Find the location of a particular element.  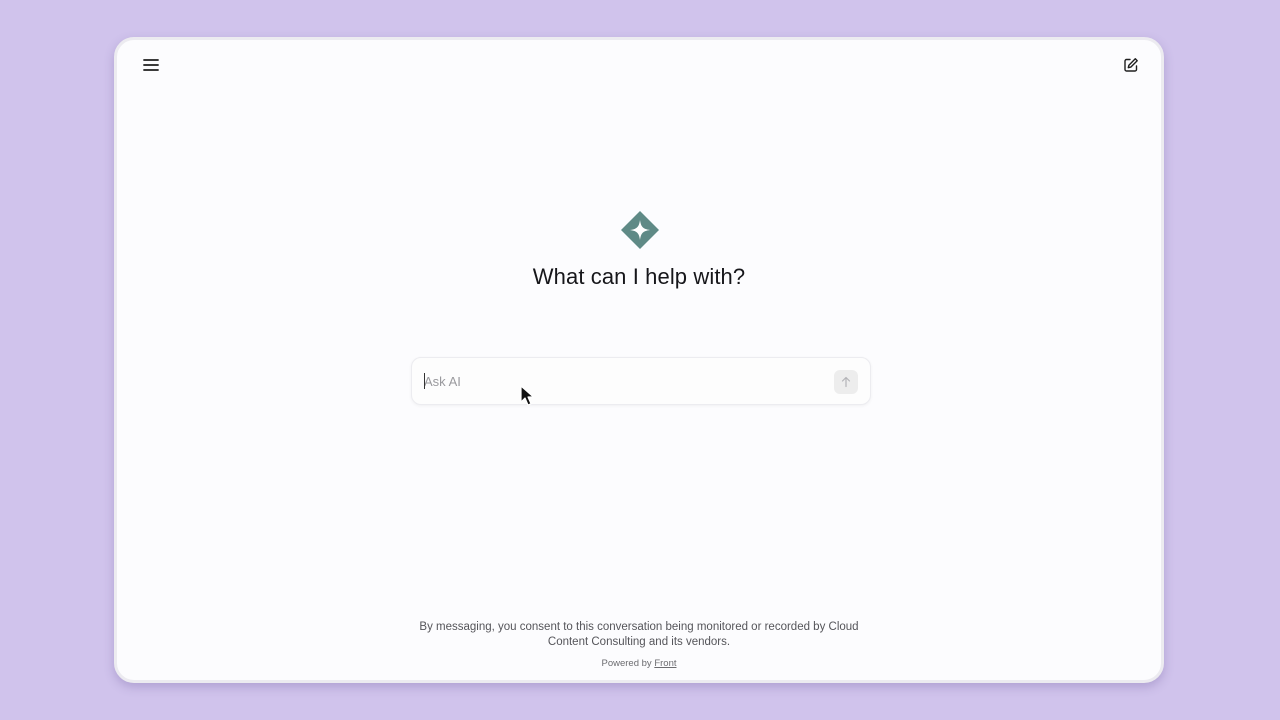

edit-compose-icon is located at coordinates (1131, 65).